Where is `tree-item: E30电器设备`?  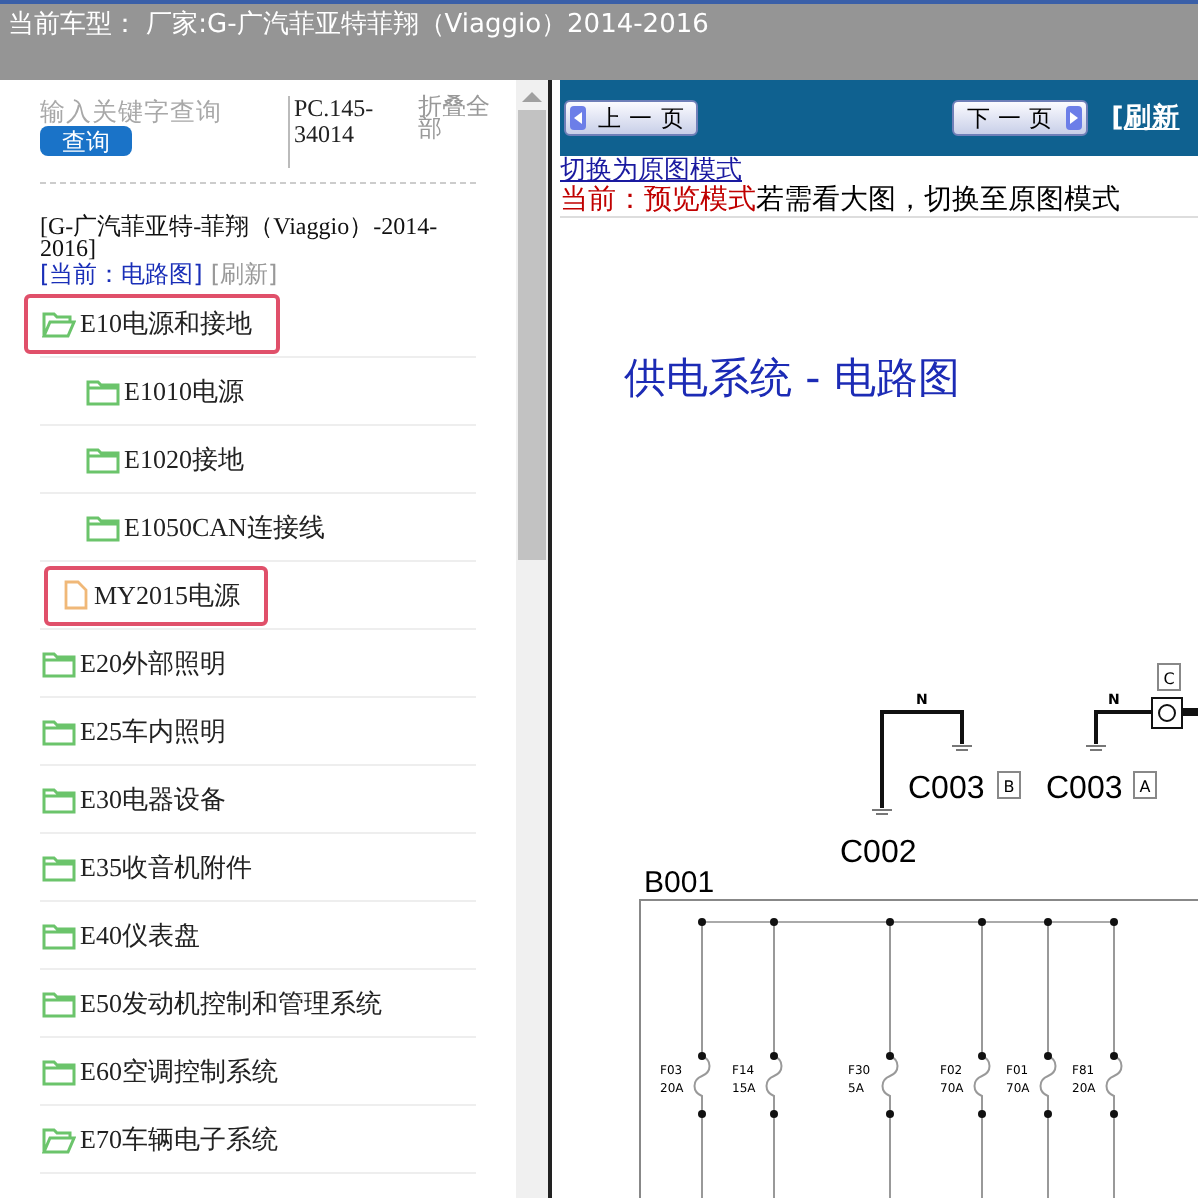
tree-item: E30电器设备 is located at coordinates (139, 799).